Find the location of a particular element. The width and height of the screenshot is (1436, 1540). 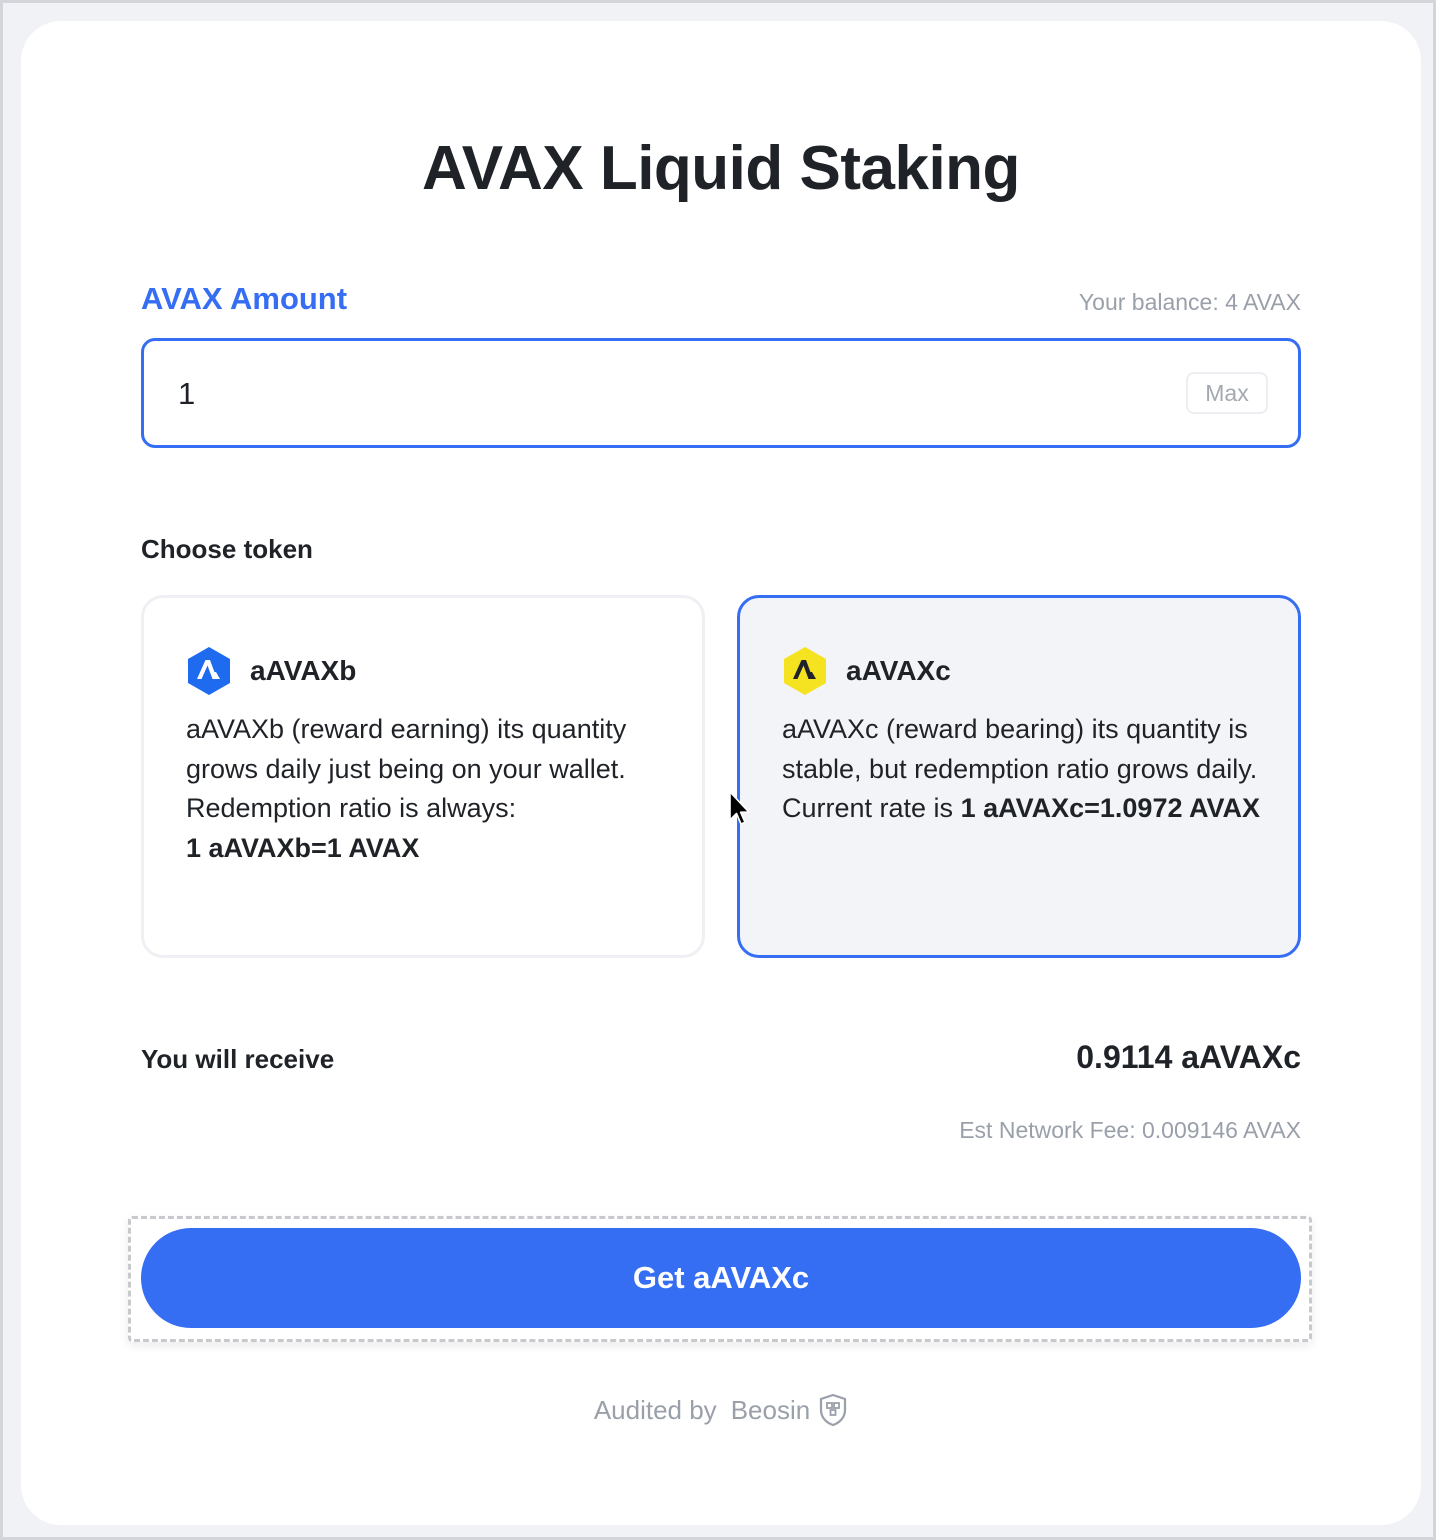

amount-input is located at coordinates (628, 394).